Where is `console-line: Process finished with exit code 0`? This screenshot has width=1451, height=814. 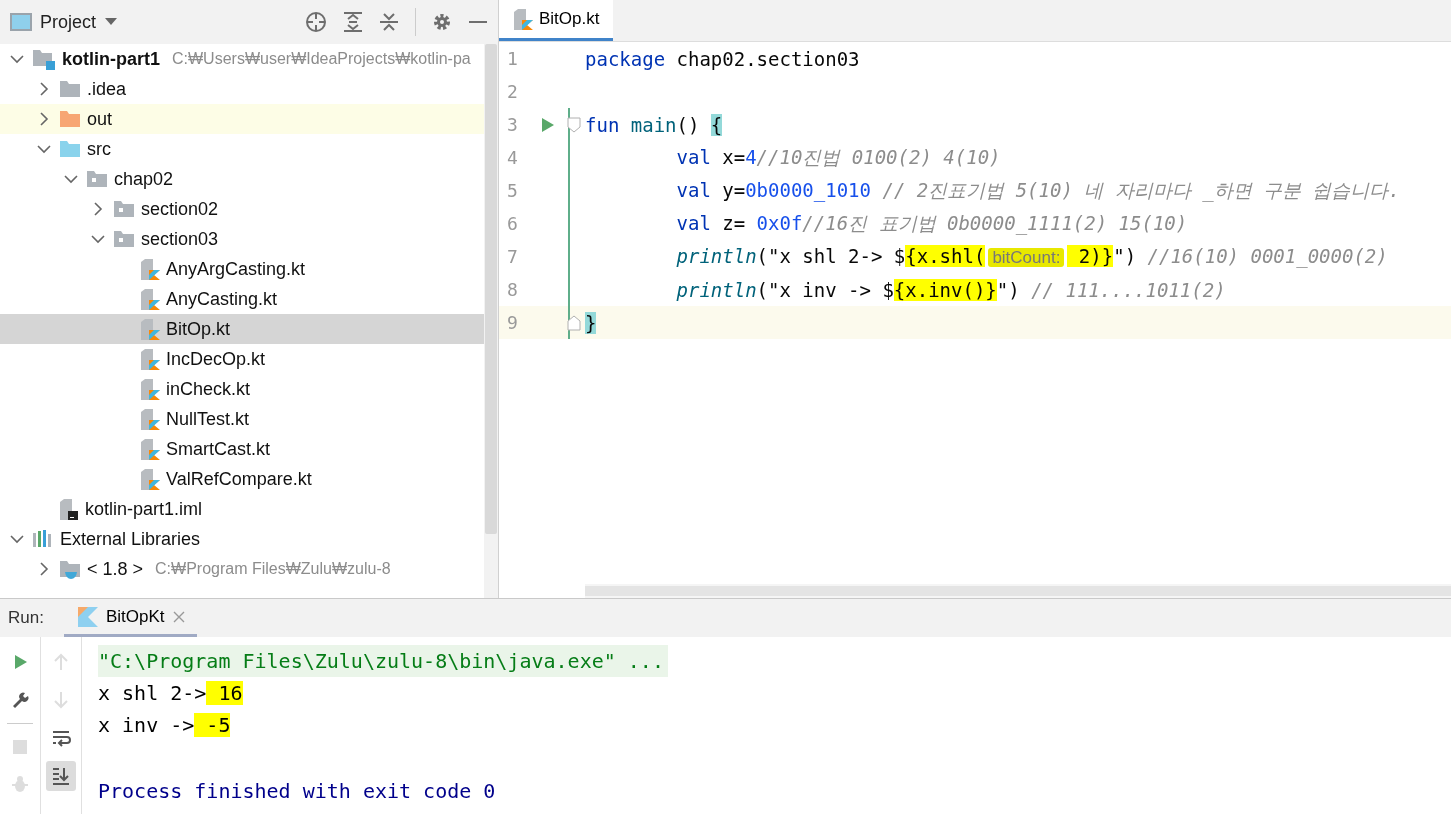
console-line: Process finished with exit code 0 is located at coordinates (297, 791).